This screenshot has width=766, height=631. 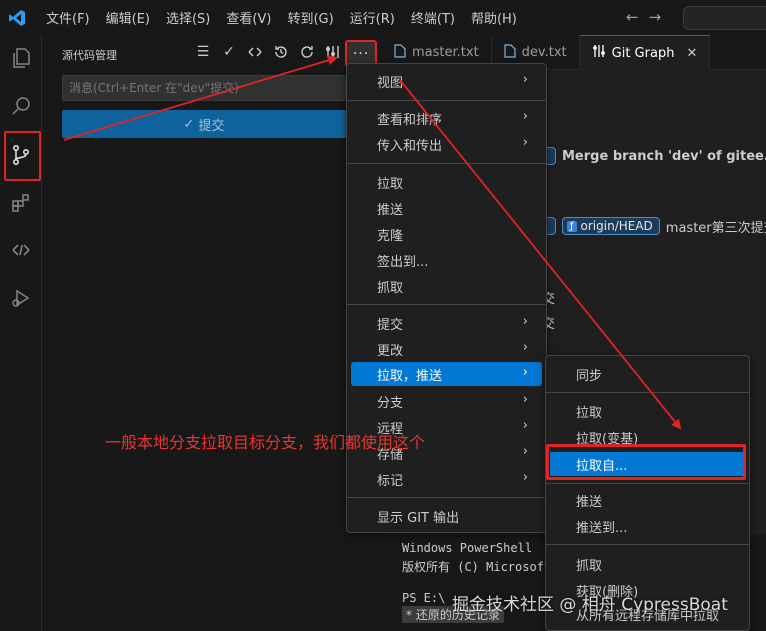 I want to click on commit-row: ƒ origin/HEAD master第三次提交, so click(x=654, y=226).